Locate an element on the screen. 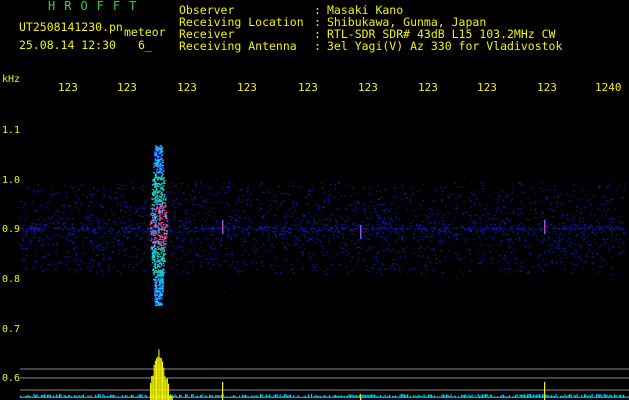  time-tick-label: 123 is located at coordinates (127, 87).